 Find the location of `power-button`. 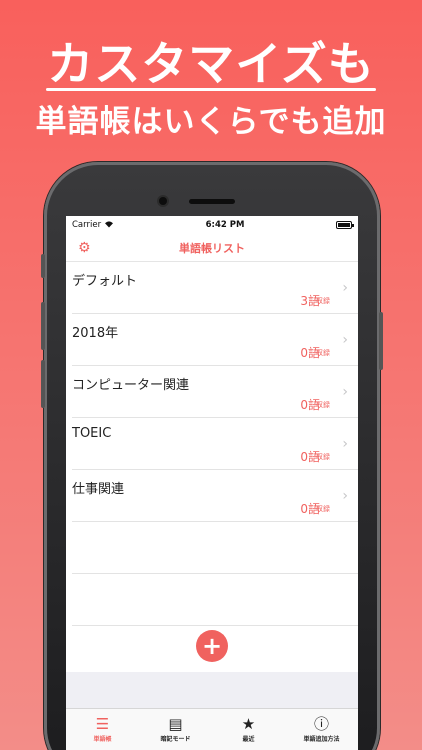

power-button is located at coordinates (381, 341).